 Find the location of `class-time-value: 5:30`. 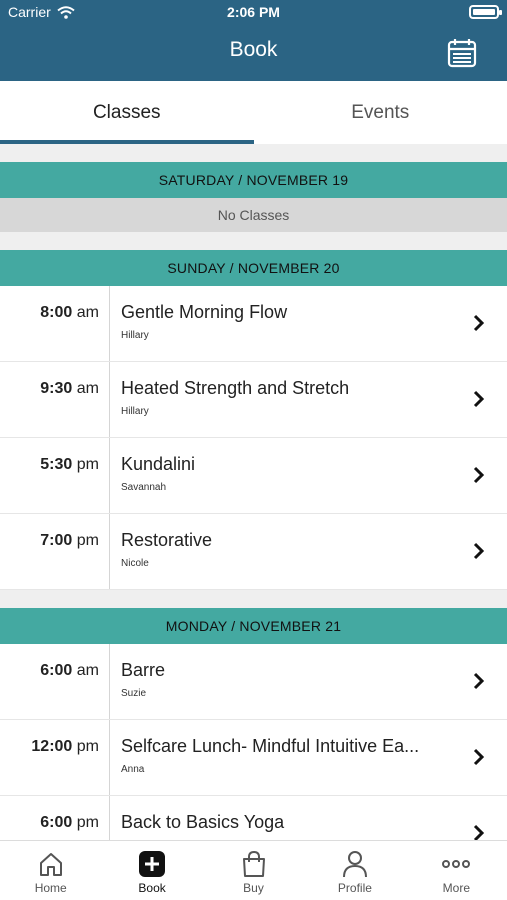

class-time-value: 5:30 is located at coordinates (56, 464).